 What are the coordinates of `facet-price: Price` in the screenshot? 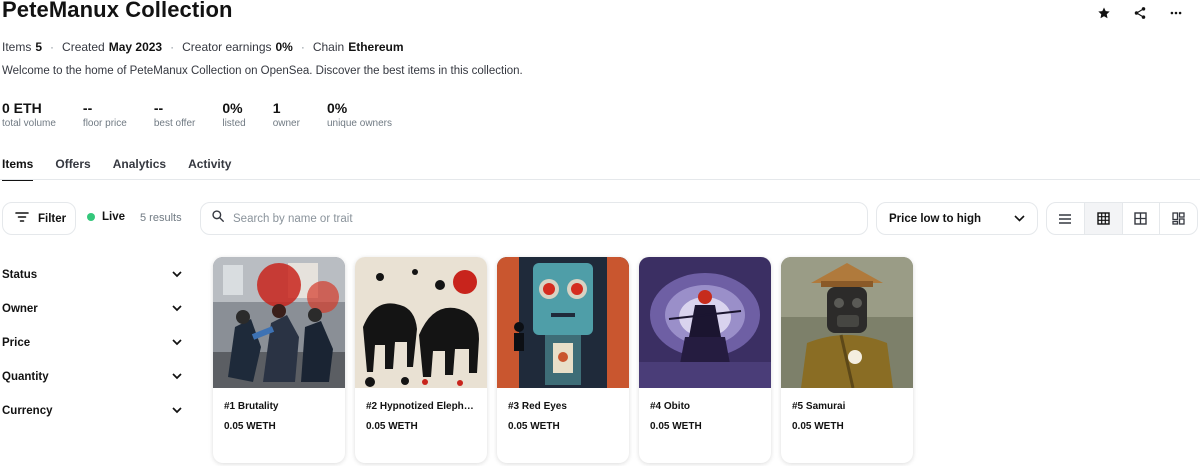 It's located at (94, 343).